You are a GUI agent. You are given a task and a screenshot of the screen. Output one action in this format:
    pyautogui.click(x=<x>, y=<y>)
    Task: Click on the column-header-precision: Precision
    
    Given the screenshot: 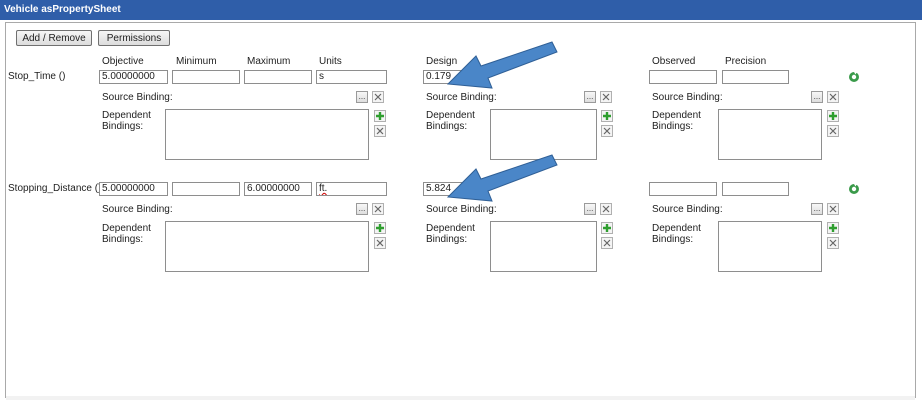 What is the action you would take?
    pyautogui.click(x=746, y=61)
    